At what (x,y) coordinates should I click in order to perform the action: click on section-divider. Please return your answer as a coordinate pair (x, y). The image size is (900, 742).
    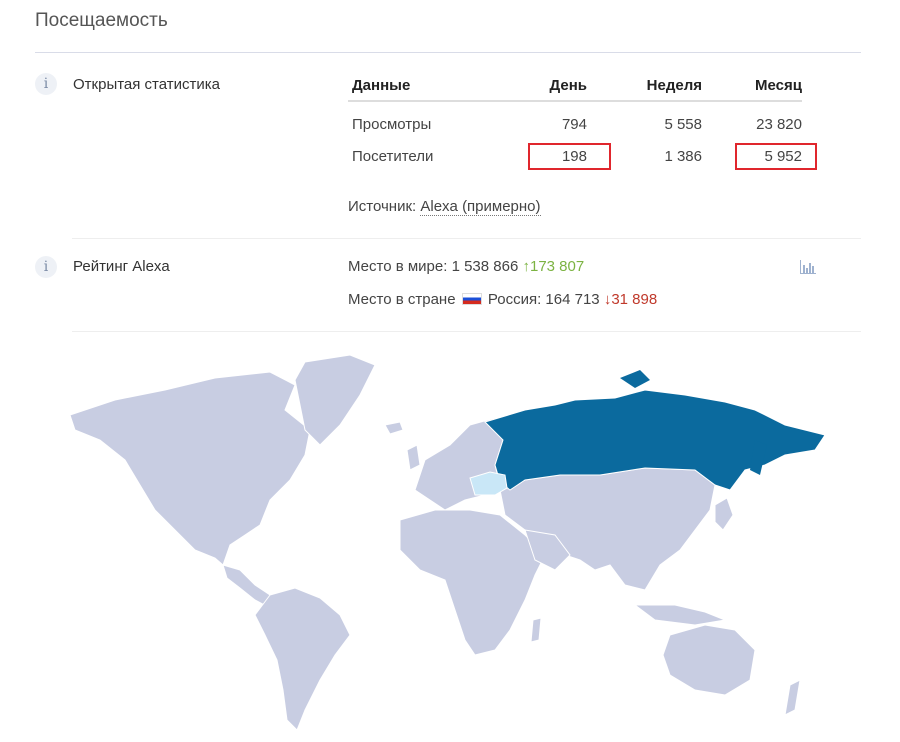
    Looking at the image, I should click on (448, 52).